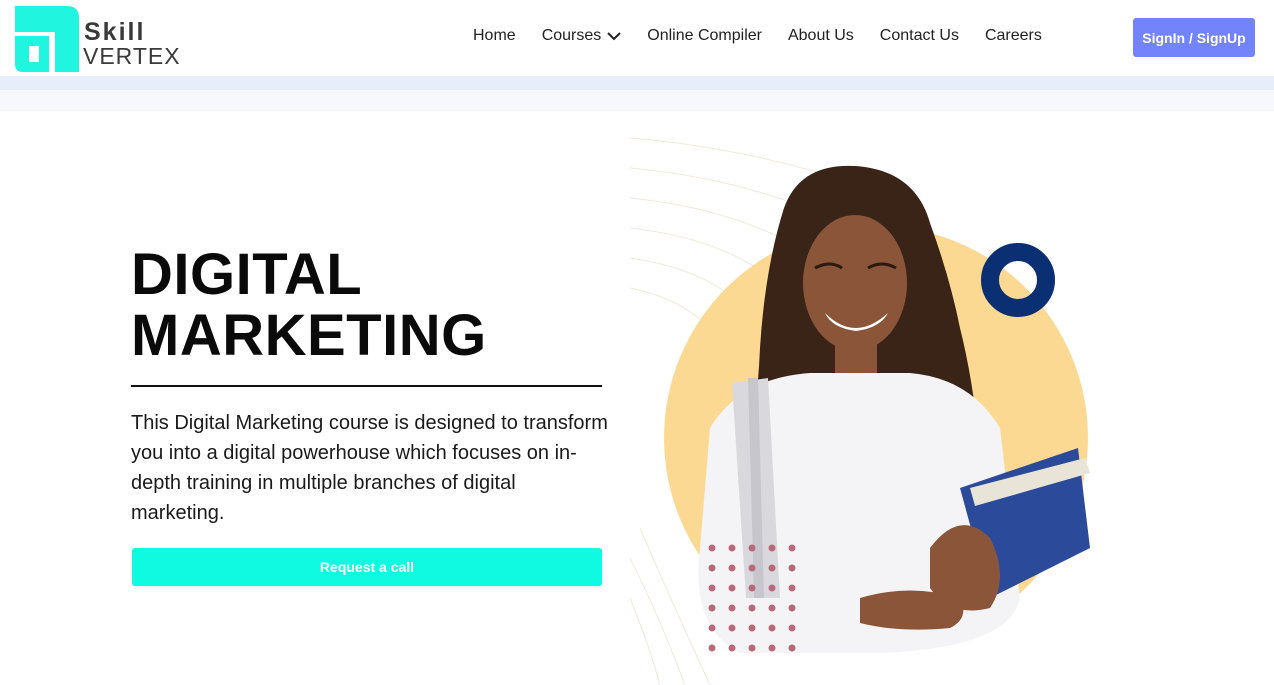  What do you see at coordinates (614, 36) in the screenshot?
I see `chevron-down-icon` at bounding box center [614, 36].